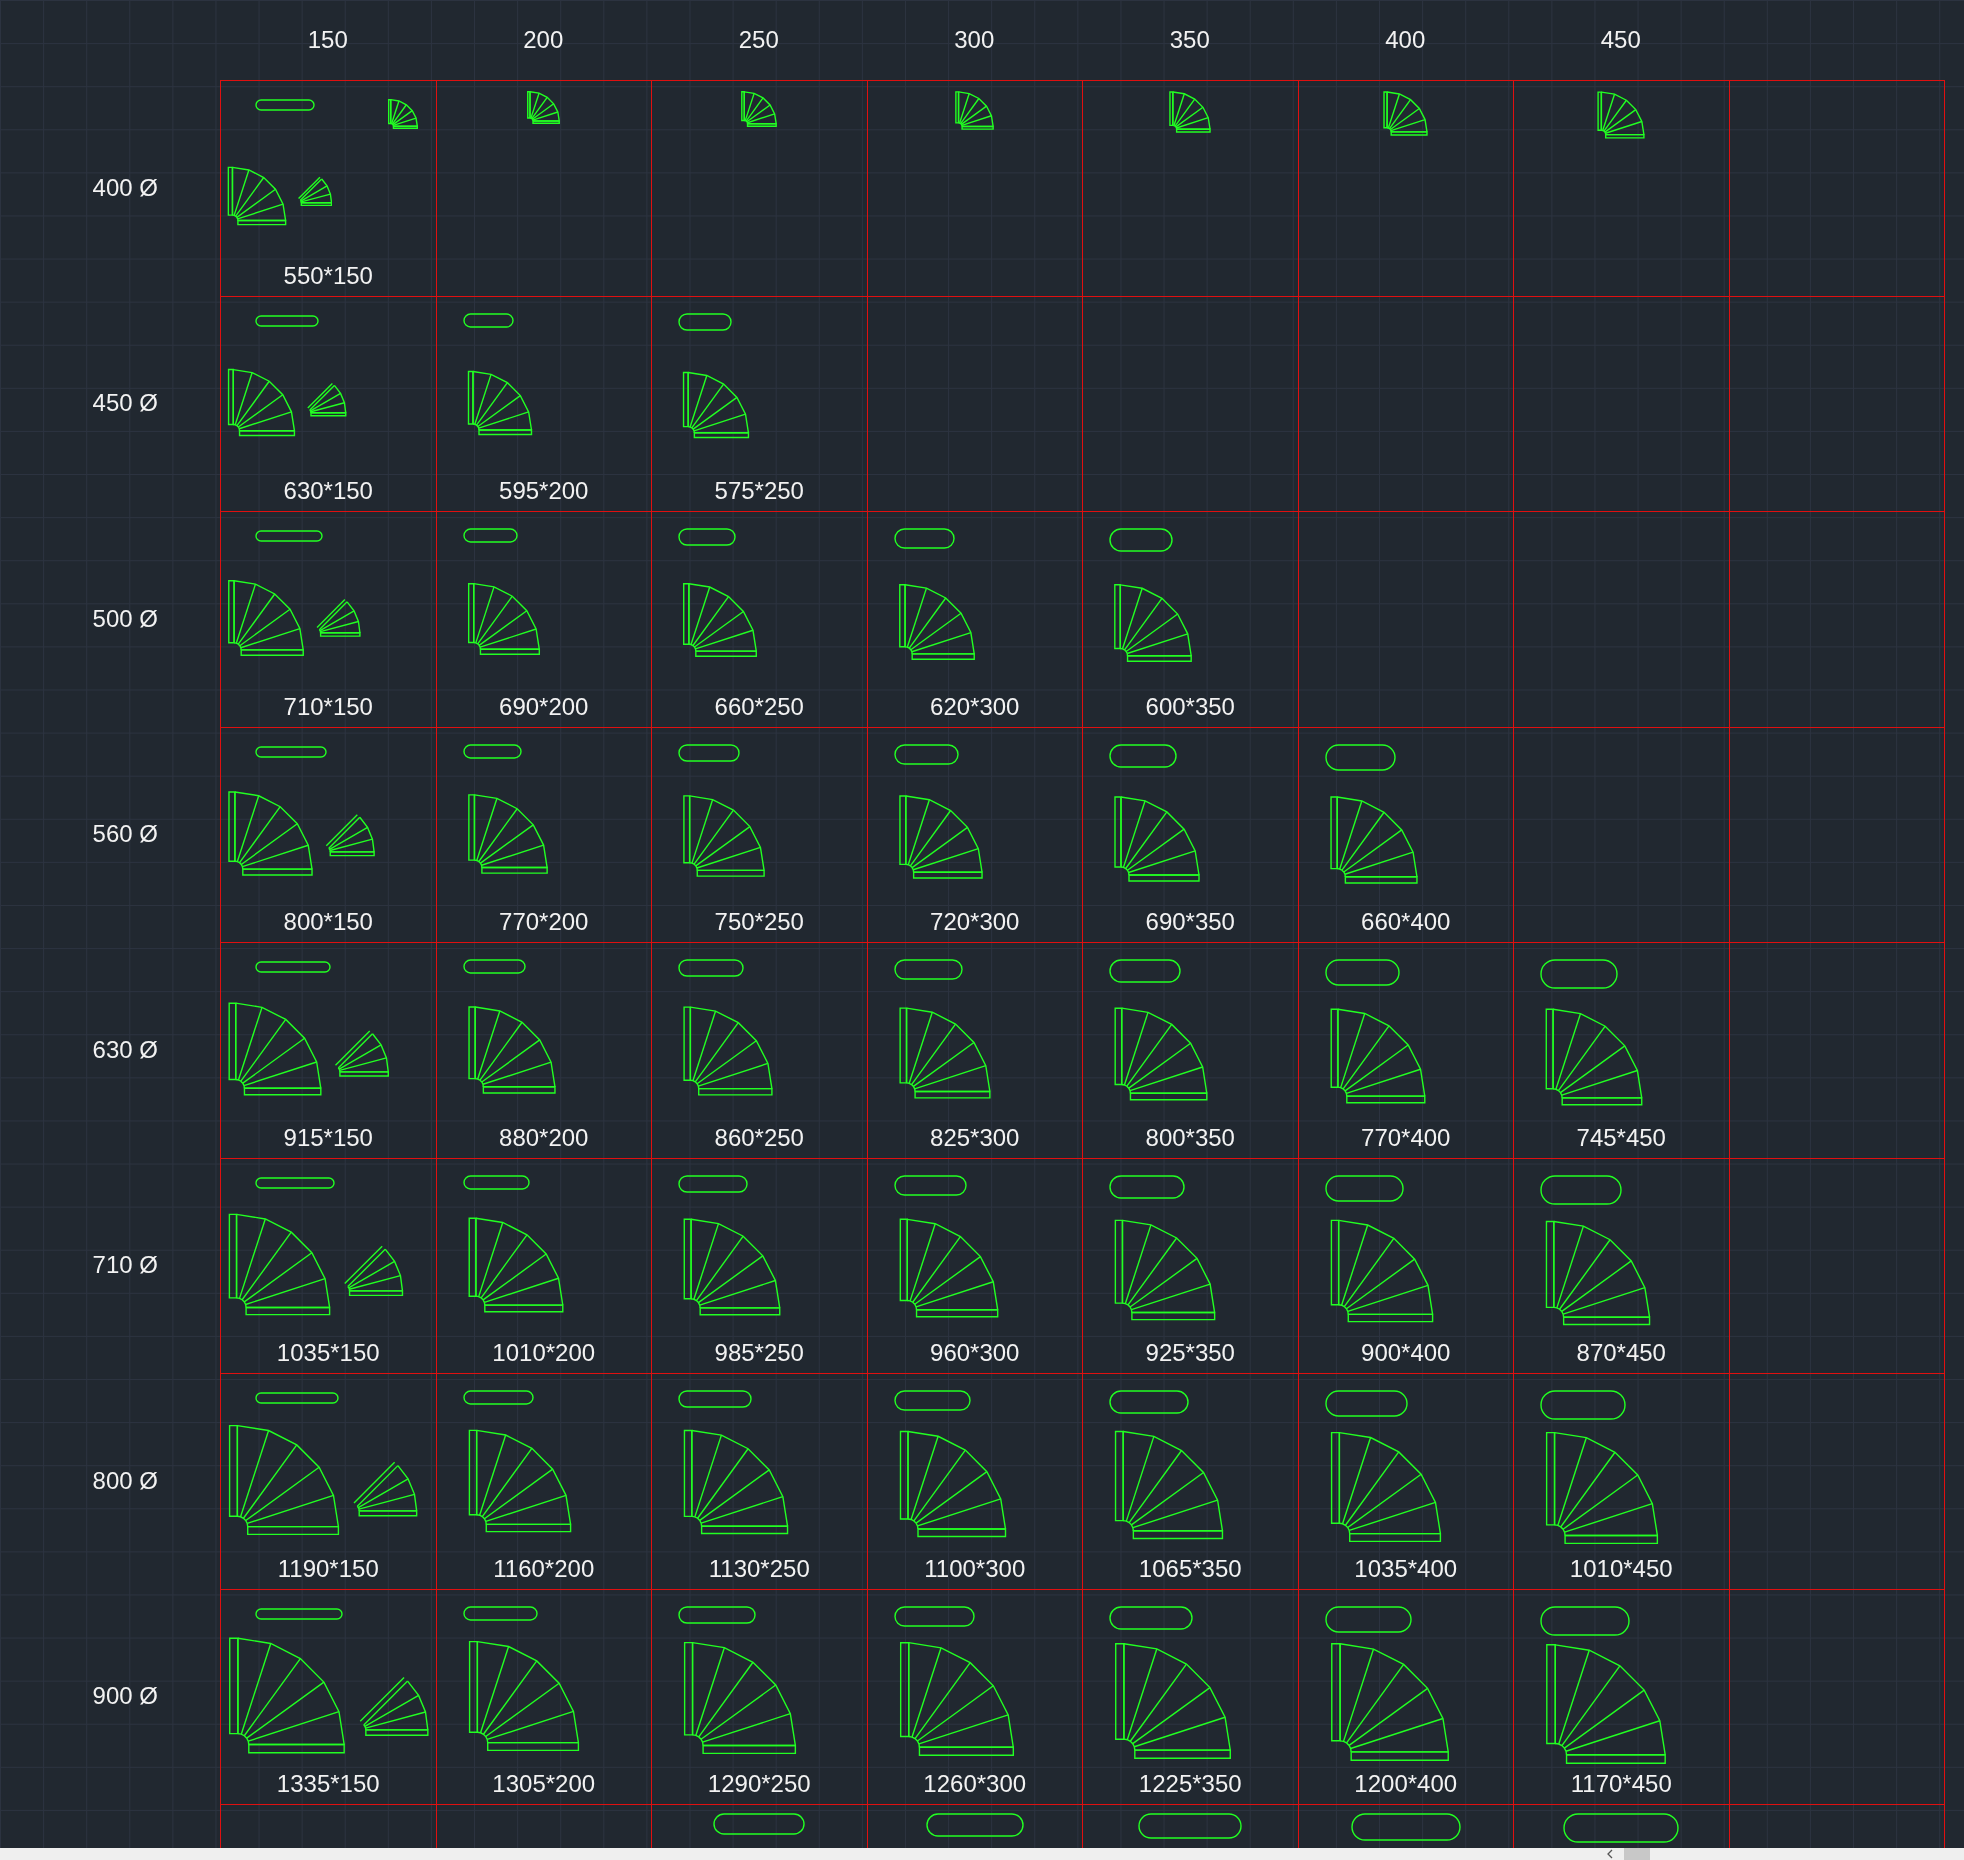 The image size is (1964, 1860). Describe the element at coordinates (125, 618) in the screenshot. I see `row-label: 500 Ø` at that location.